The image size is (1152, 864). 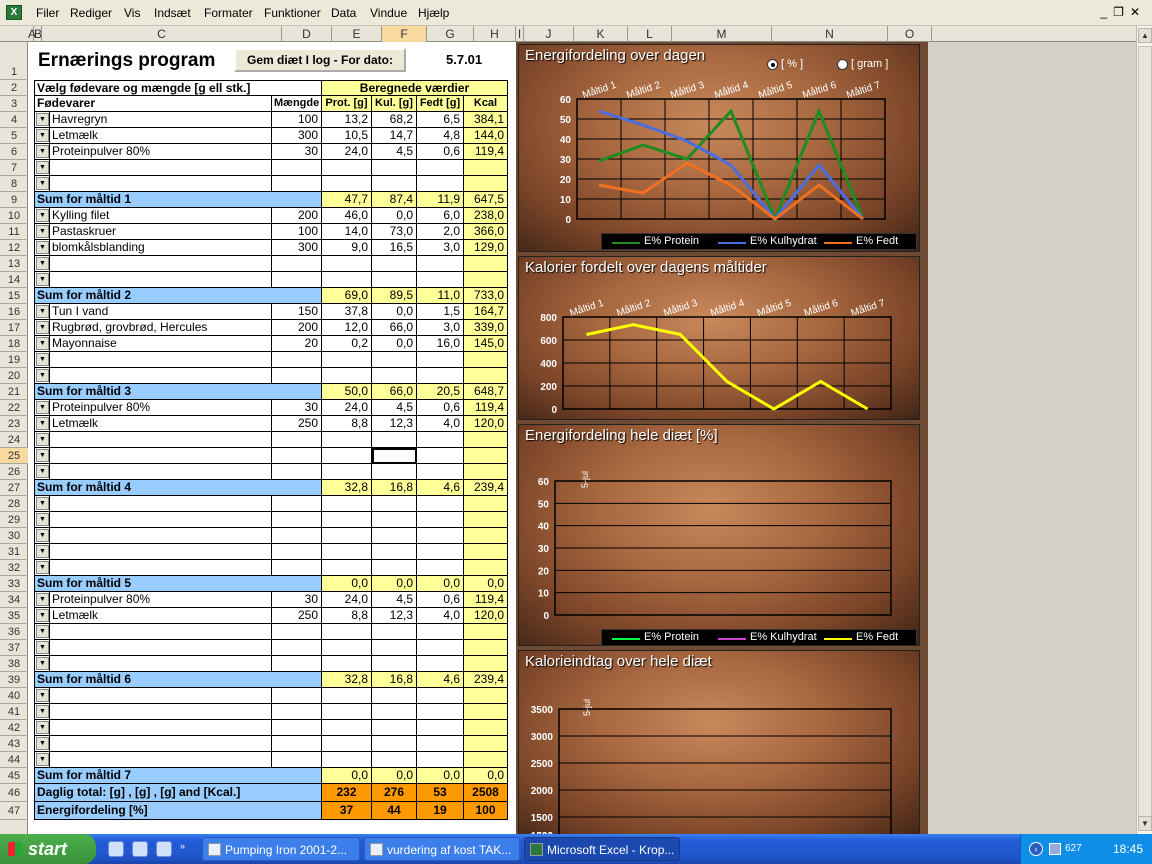 What do you see at coordinates (297, 312) in the screenshot?
I see `amount-cell: 150` at bounding box center [297, 312].